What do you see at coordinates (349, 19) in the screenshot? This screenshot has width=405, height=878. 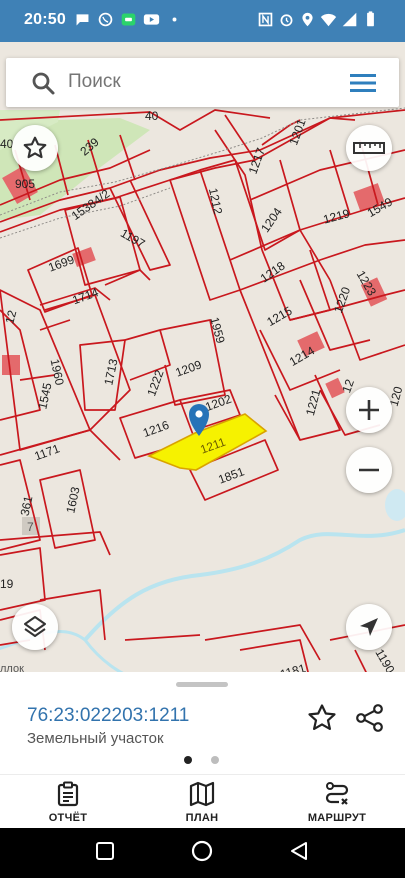 I see `signal-icon` at bounding box center [349, 19].